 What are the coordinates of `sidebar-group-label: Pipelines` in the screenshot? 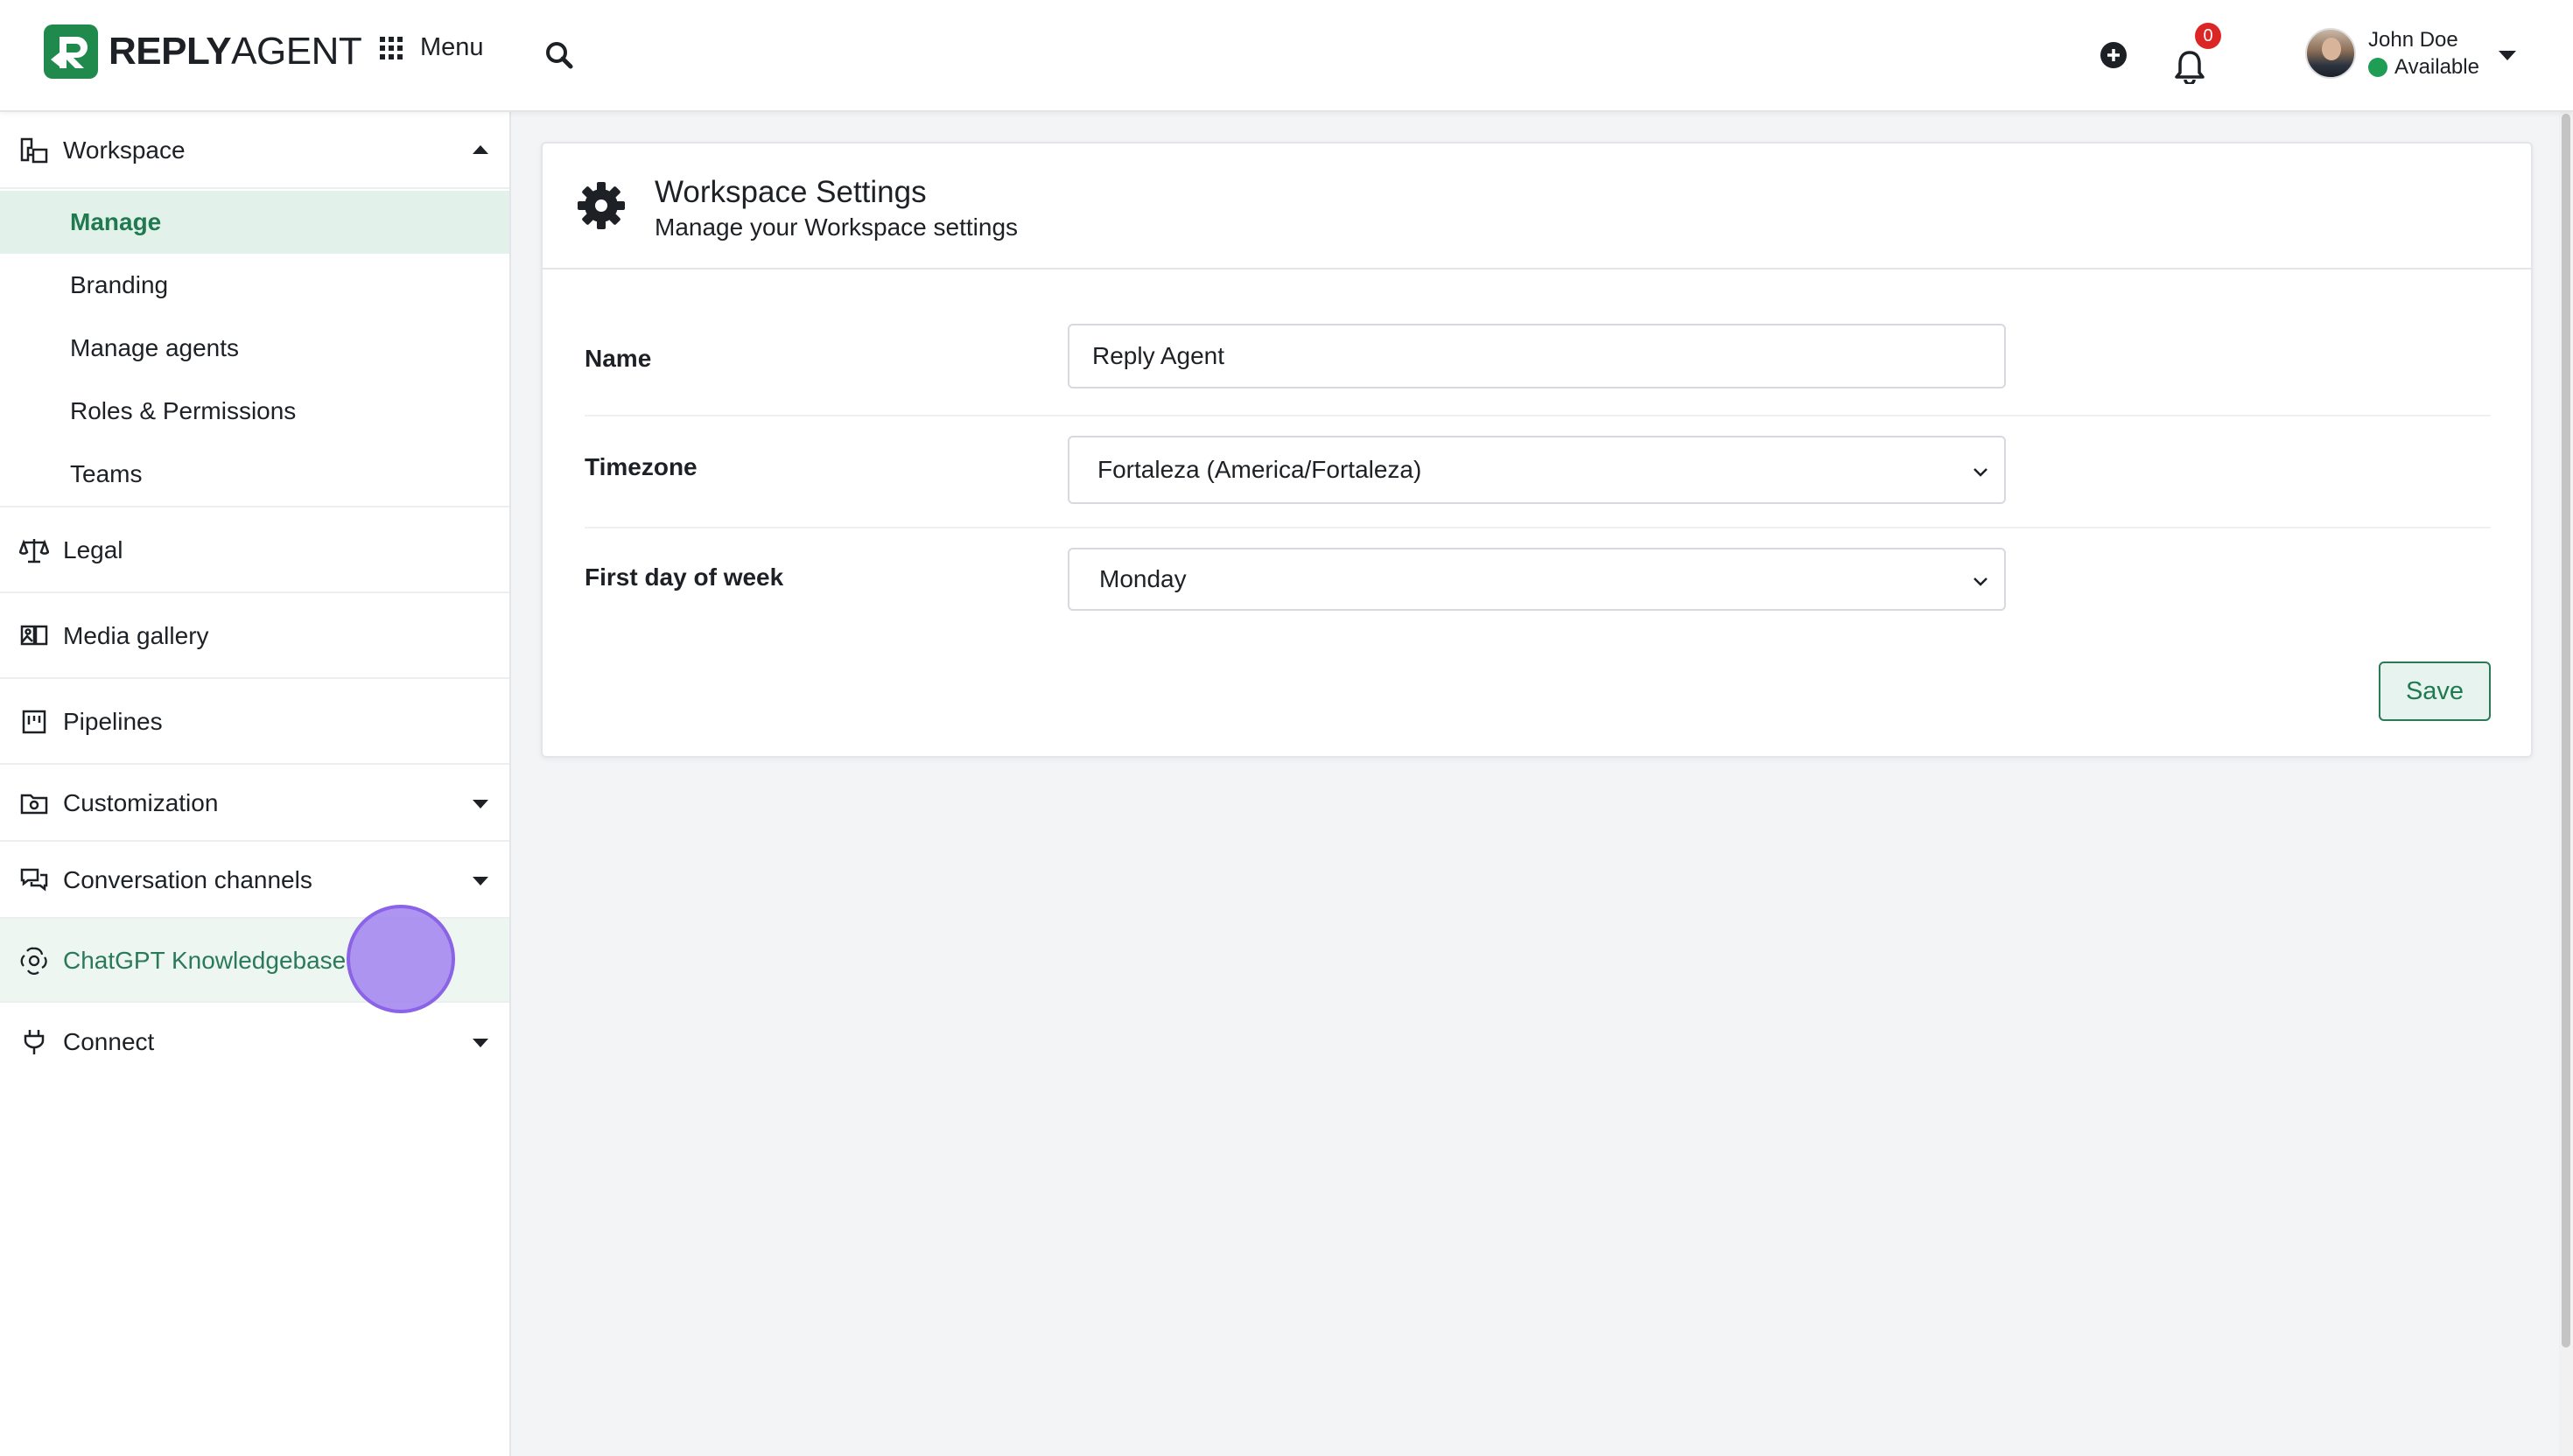 It's located at (113, 721).